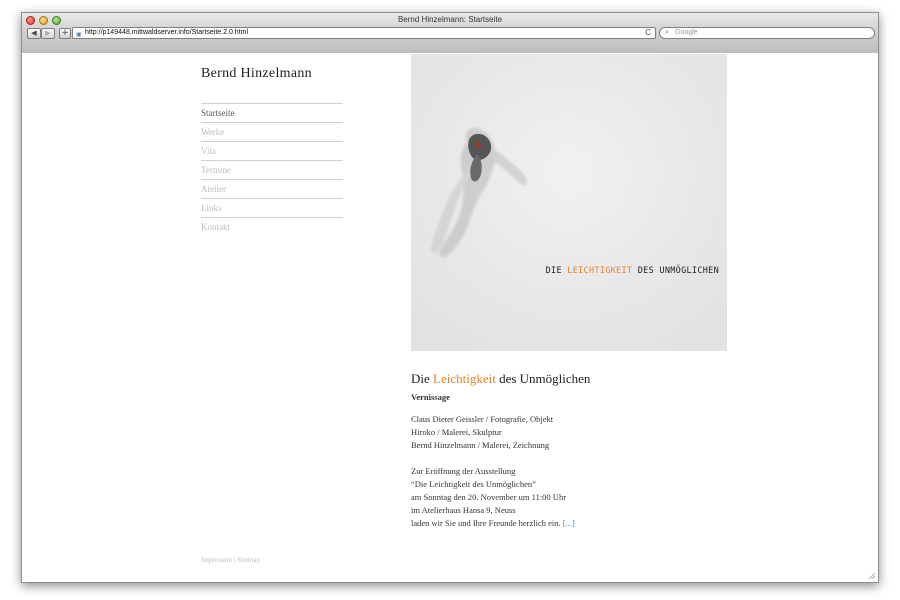  What do you see at coordinates (216, 560) in the screenshot?
I see `impressum-link: Impressum` at bounding box center [216, 560].